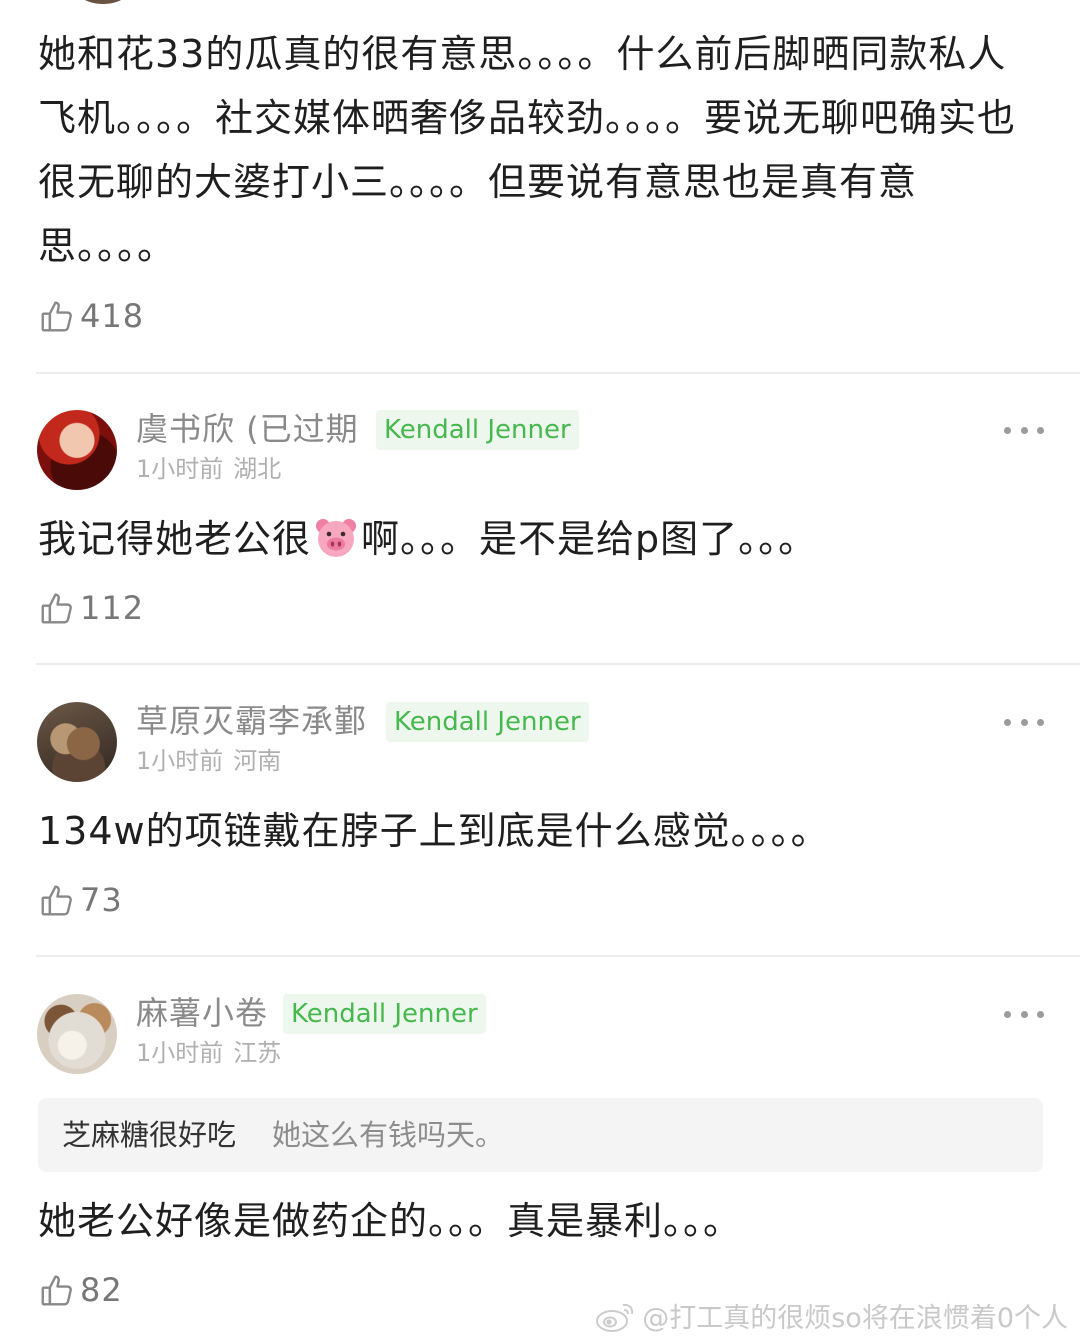 This screenshot has width=1080, height=1341. Describe the element at coordinates (112, 608) in the screenshot. I see `like-count: 112` at that location.